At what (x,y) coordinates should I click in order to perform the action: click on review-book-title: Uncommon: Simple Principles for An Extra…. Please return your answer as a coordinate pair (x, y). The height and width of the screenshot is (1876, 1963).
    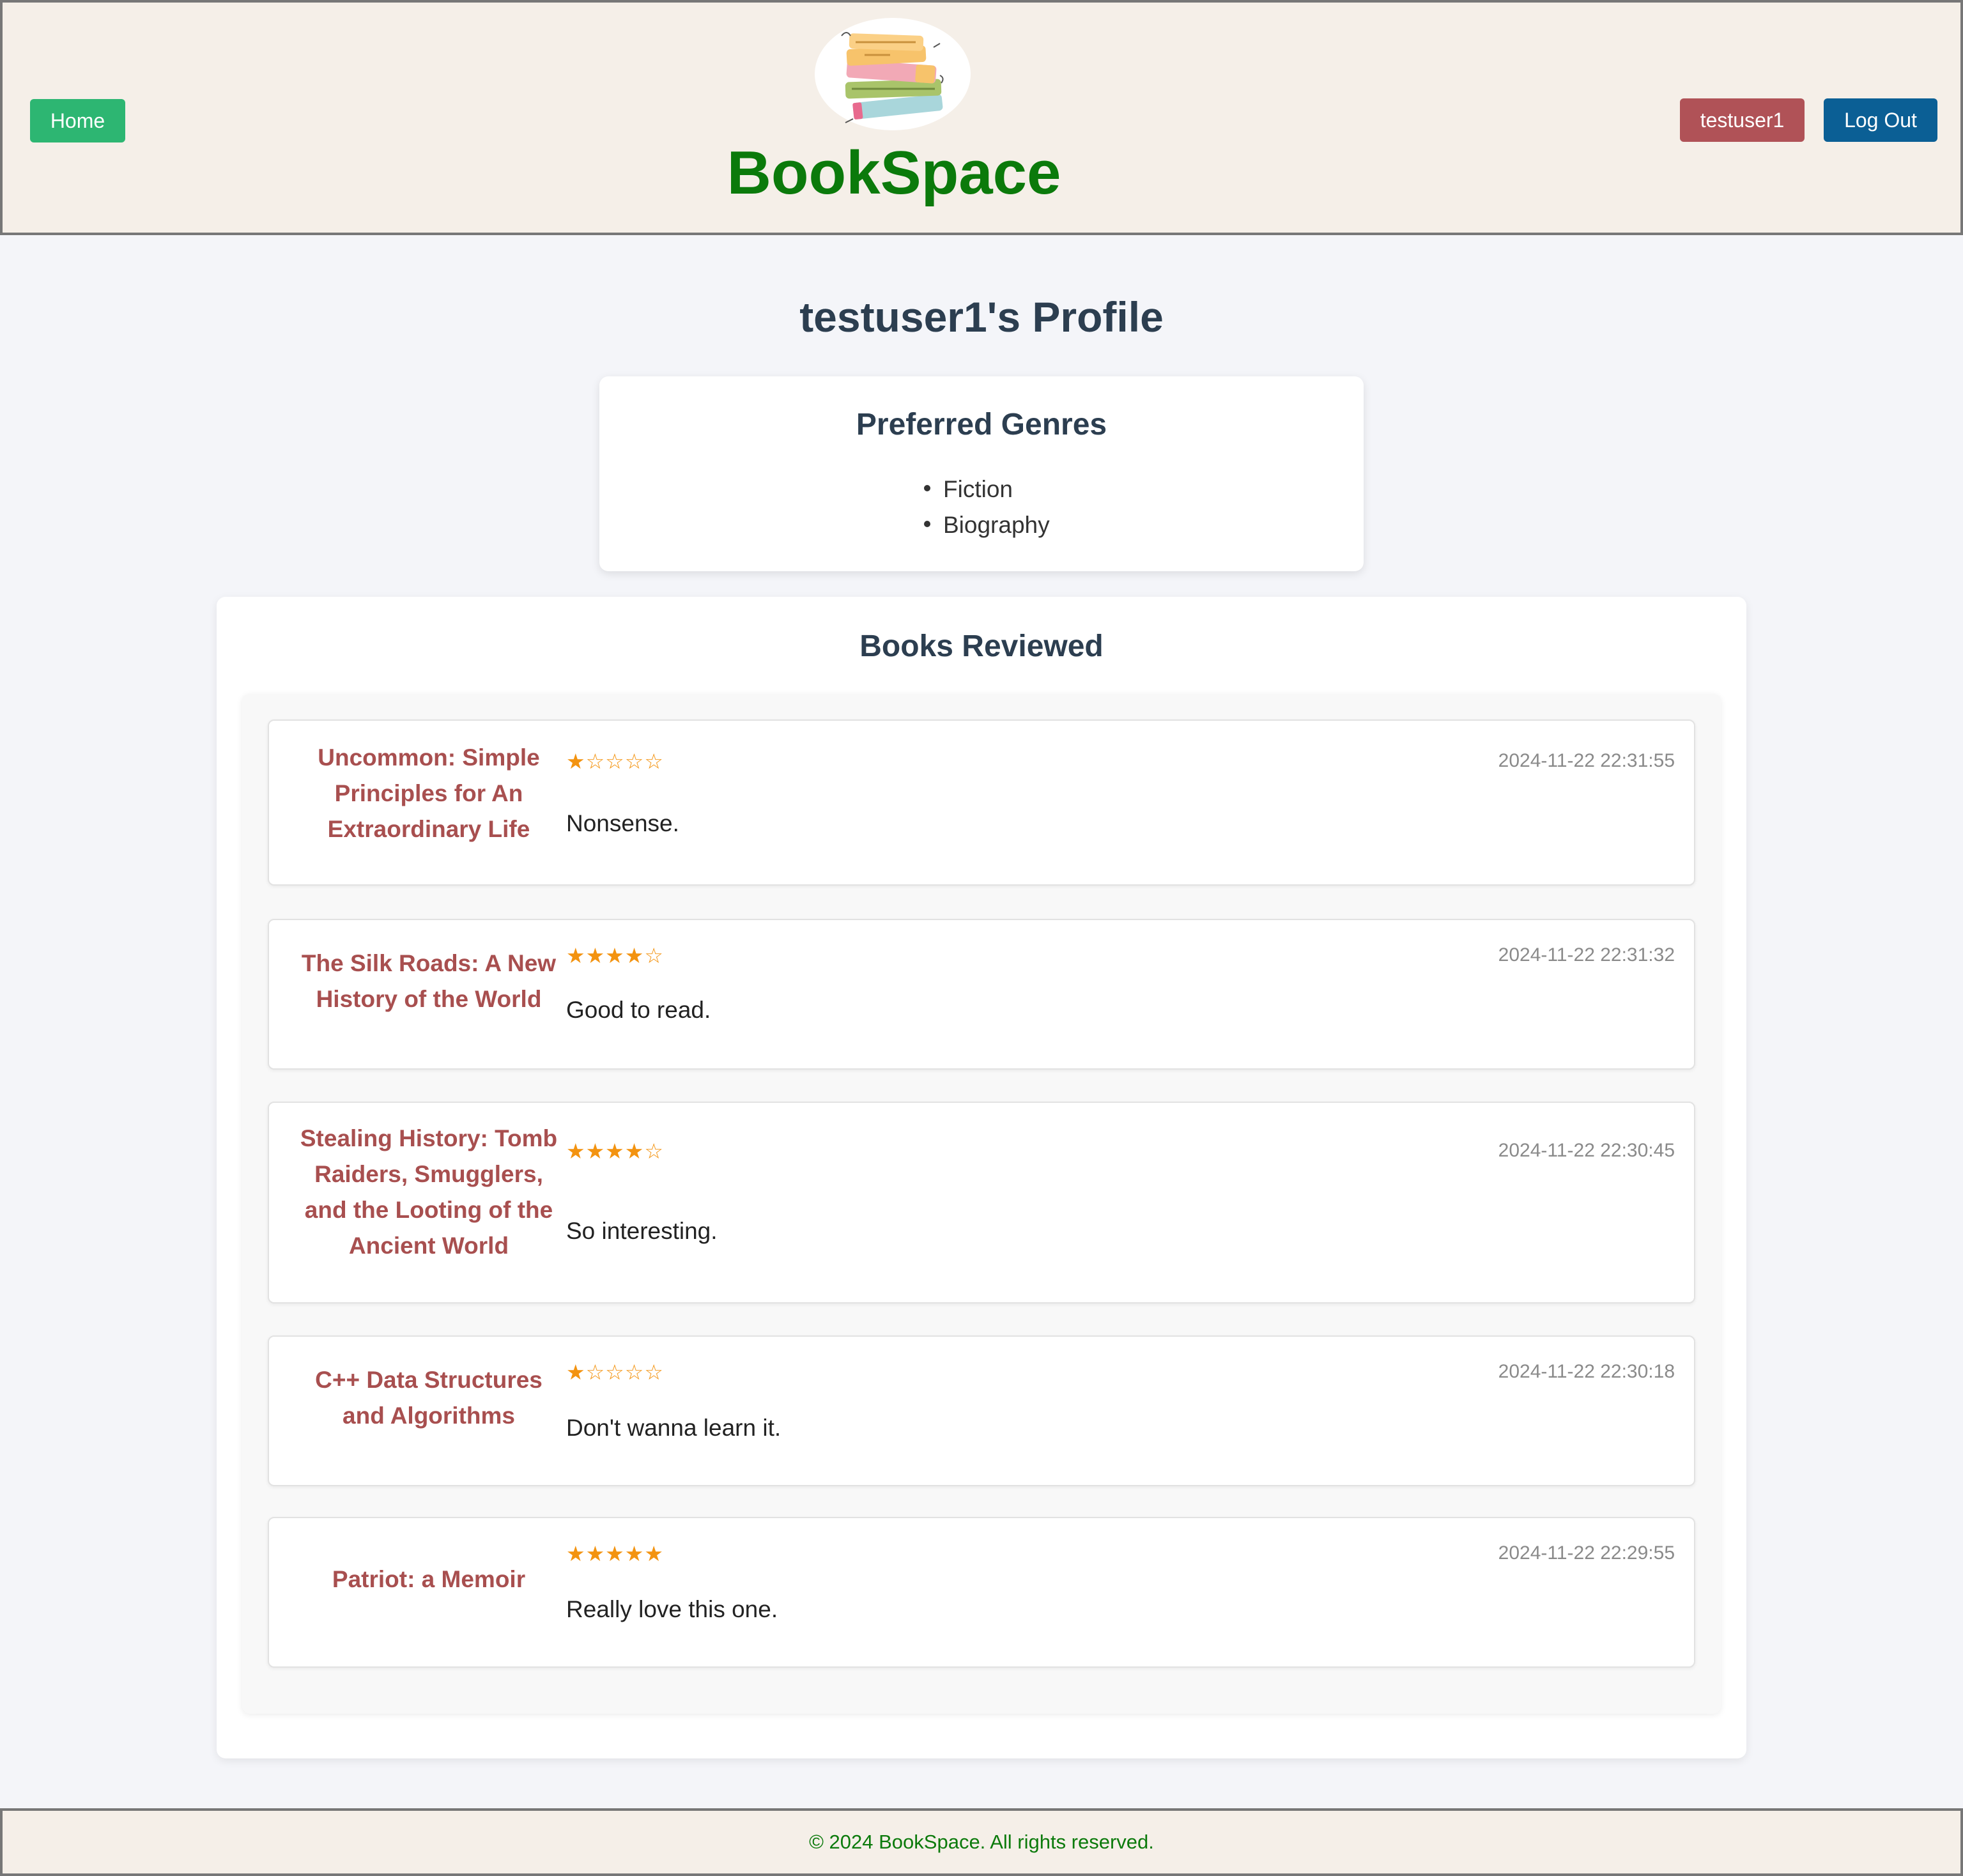
    Looking at the image, I should click on (429, 794).